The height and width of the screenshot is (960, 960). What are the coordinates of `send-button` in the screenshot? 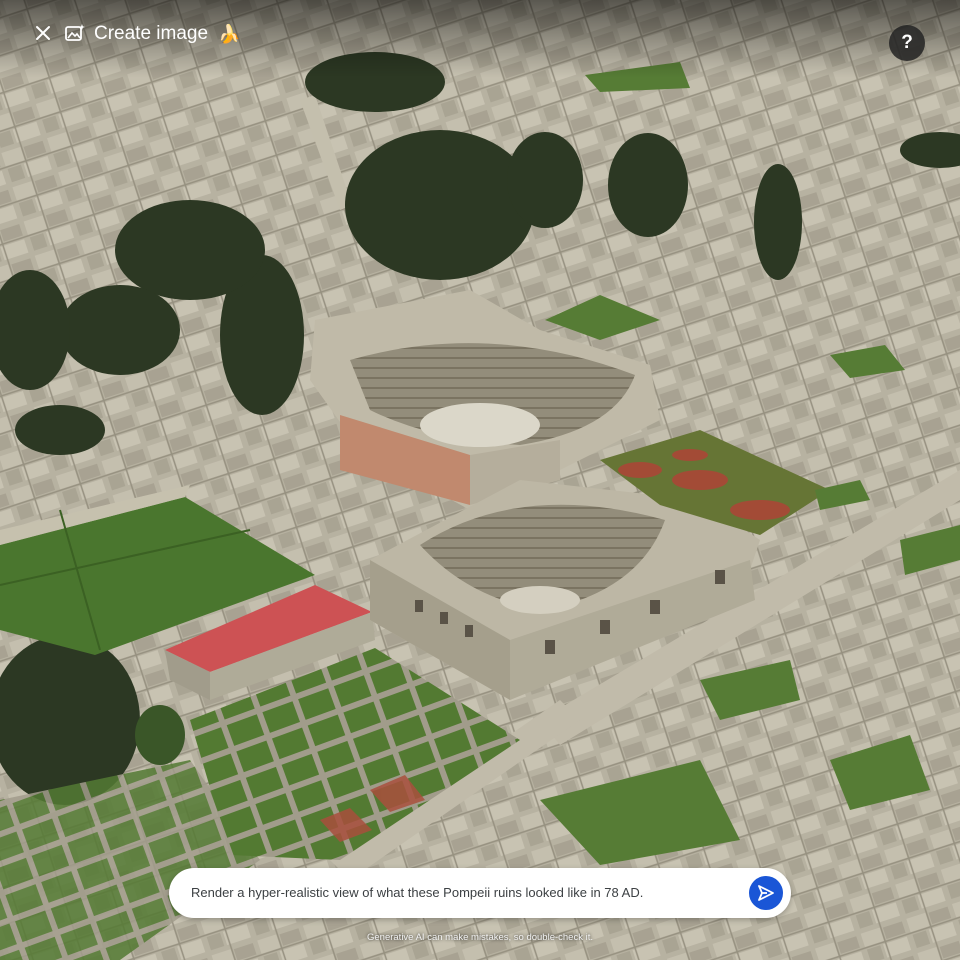 It's located at (766, 893).